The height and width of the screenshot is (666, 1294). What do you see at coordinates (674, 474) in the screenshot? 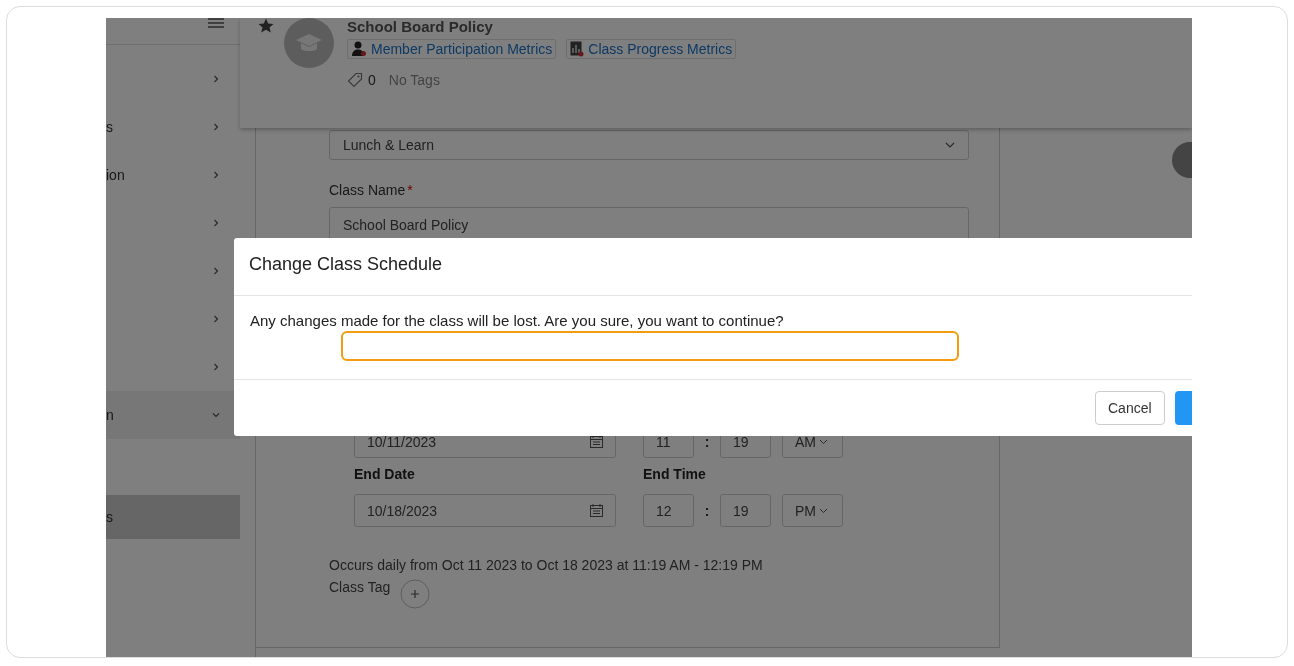
I see `field-label: End Time` at bounding box center [674, 474].